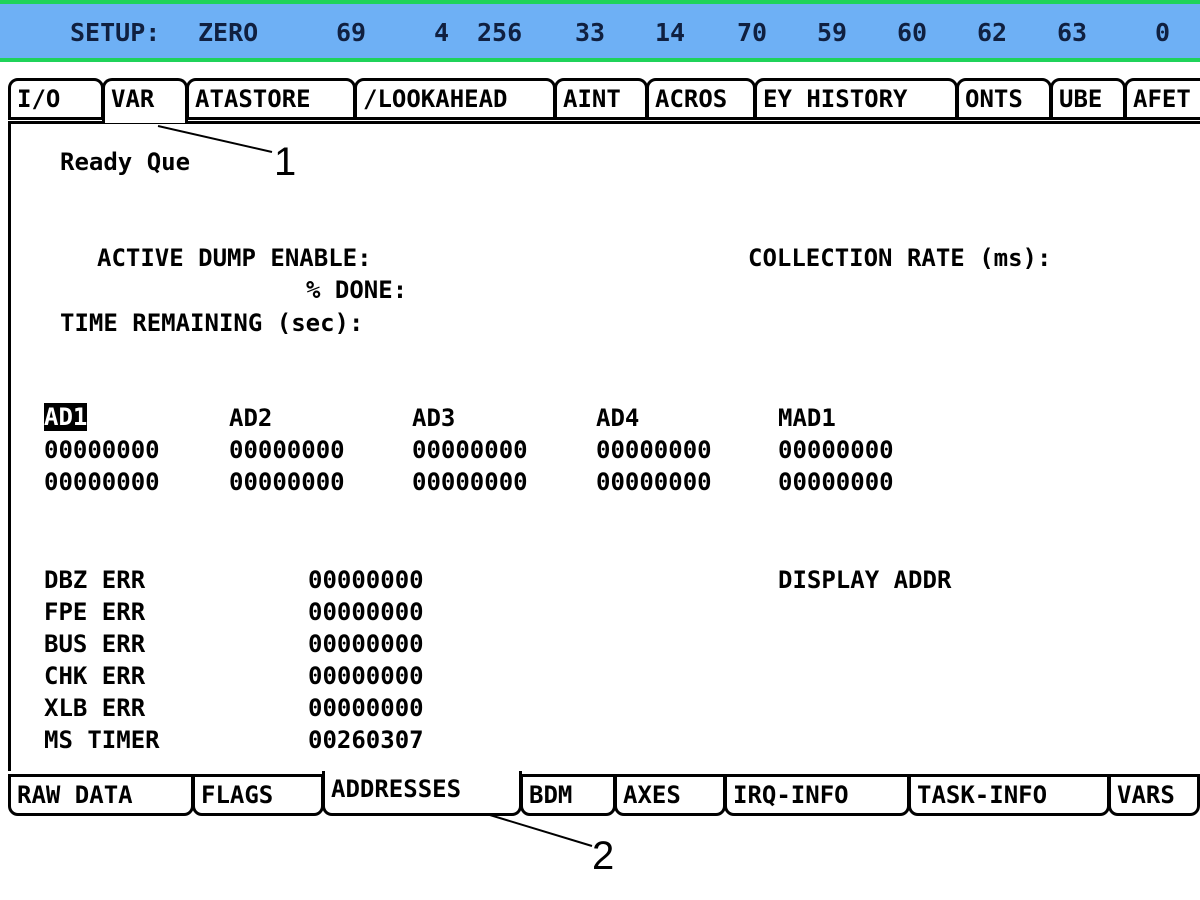 This screenshot has width=1200, height=900. Describe the element at coordinates (351, 32) in the screenshot. I see `status-value: 69` at that location.